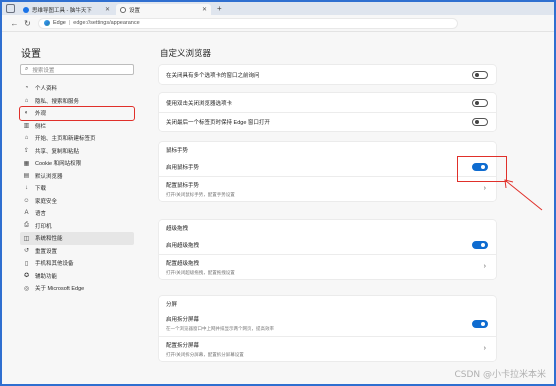 The width and height of the screenshot is (556, 386). I want to click on setting-label: 配置拆分屏幕, so click(183, 345).